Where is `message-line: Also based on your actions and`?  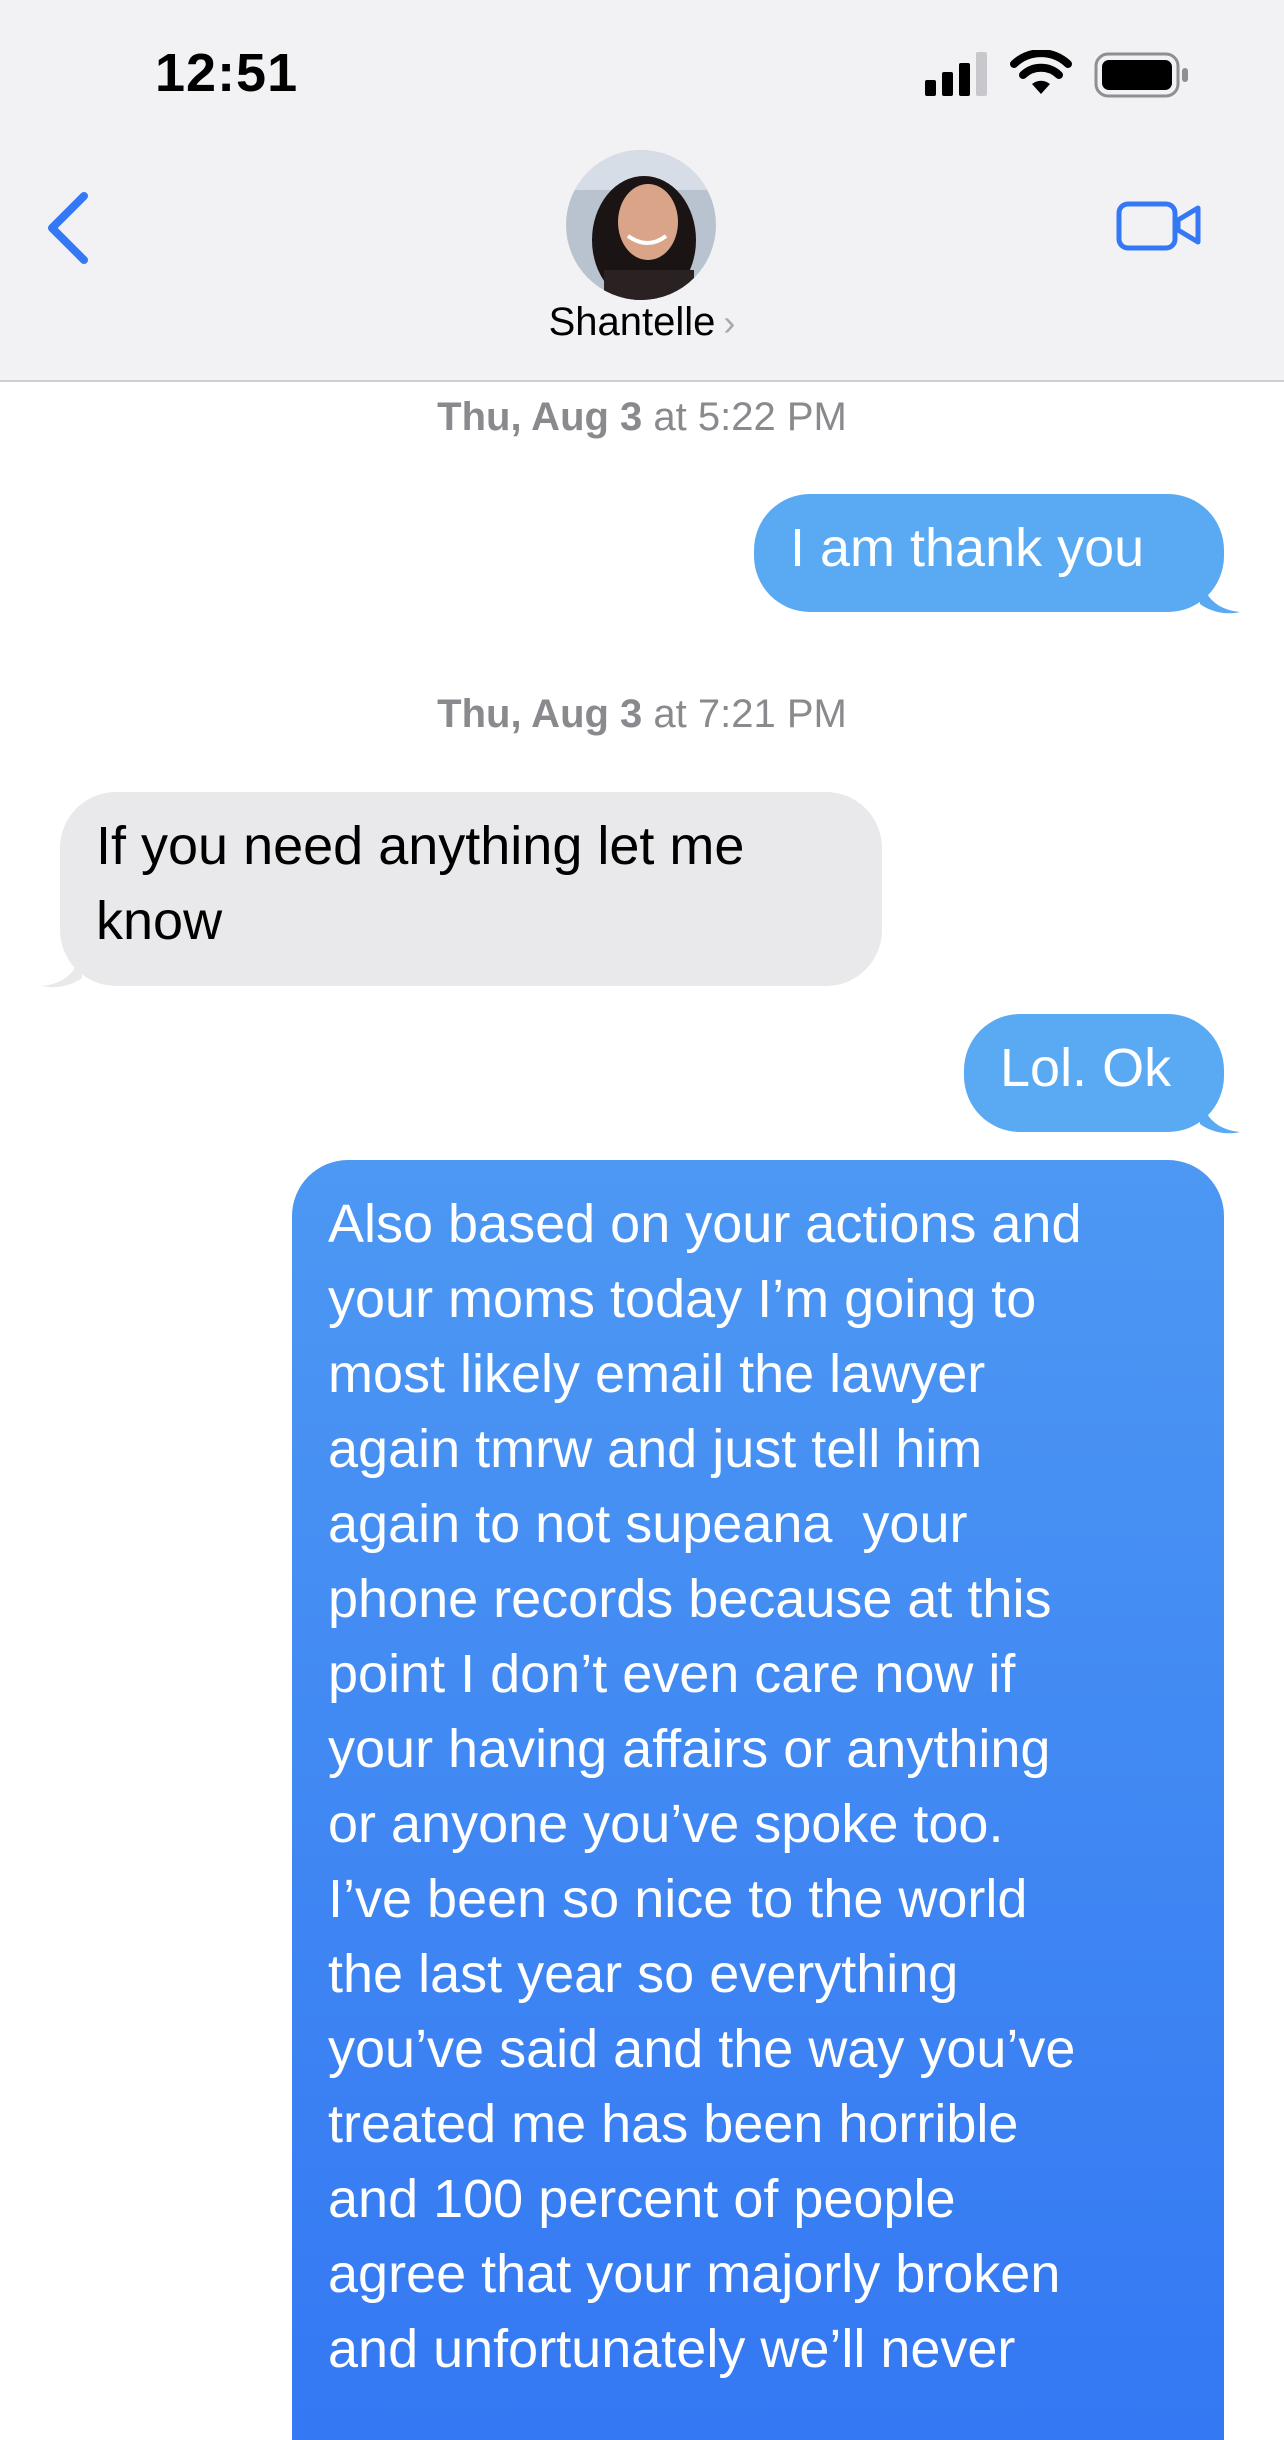 message-line: Also based on your actions and is located at coordinates (705, 1224).